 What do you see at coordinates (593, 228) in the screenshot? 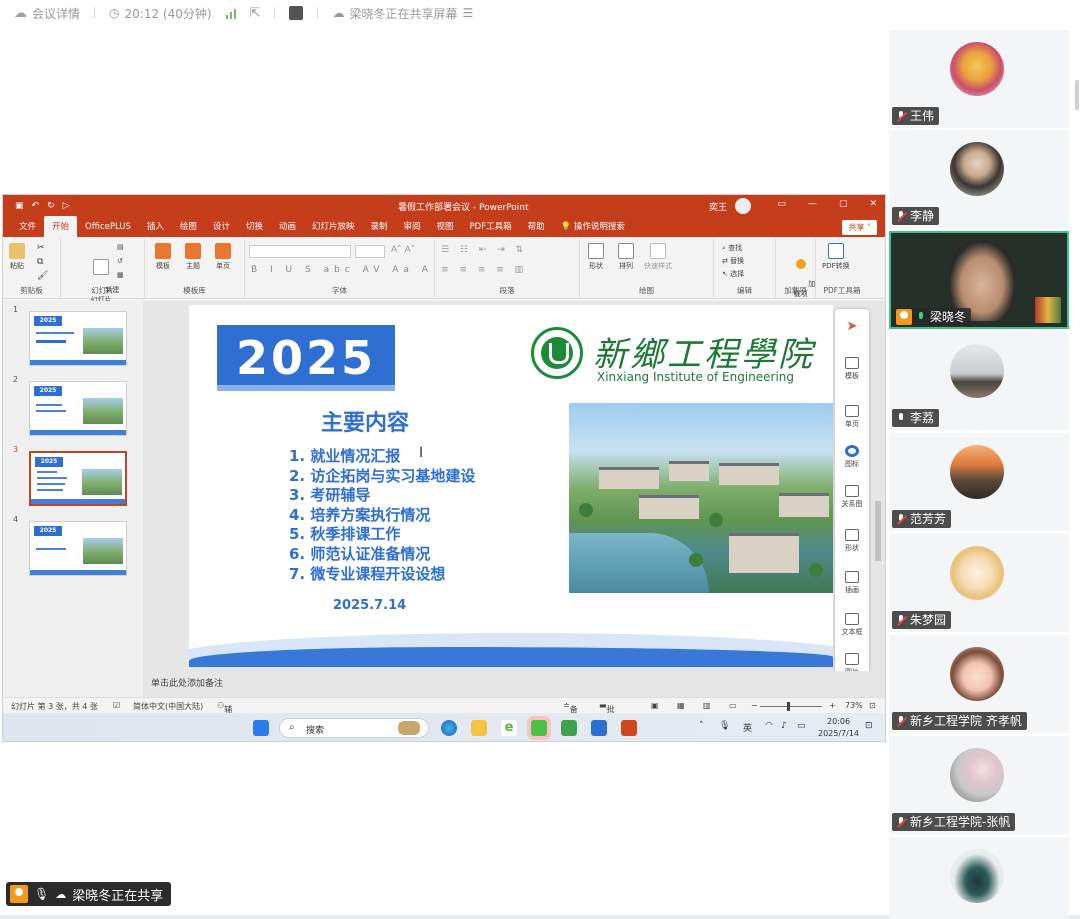
I see `tell-me-search: 💡 操作说明搜索` at bounding box center [593, 228].